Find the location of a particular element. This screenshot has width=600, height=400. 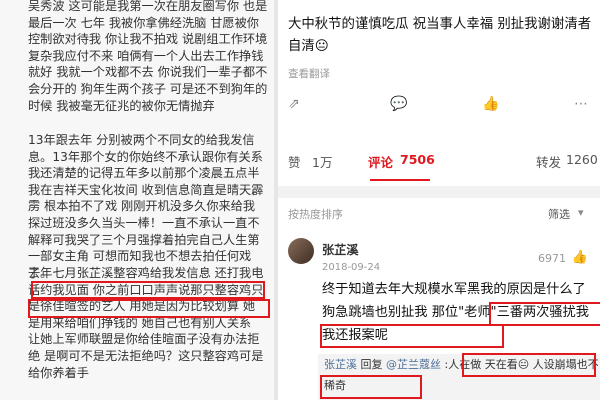

like-icon: 👍 is located at coordinates (490, 104).